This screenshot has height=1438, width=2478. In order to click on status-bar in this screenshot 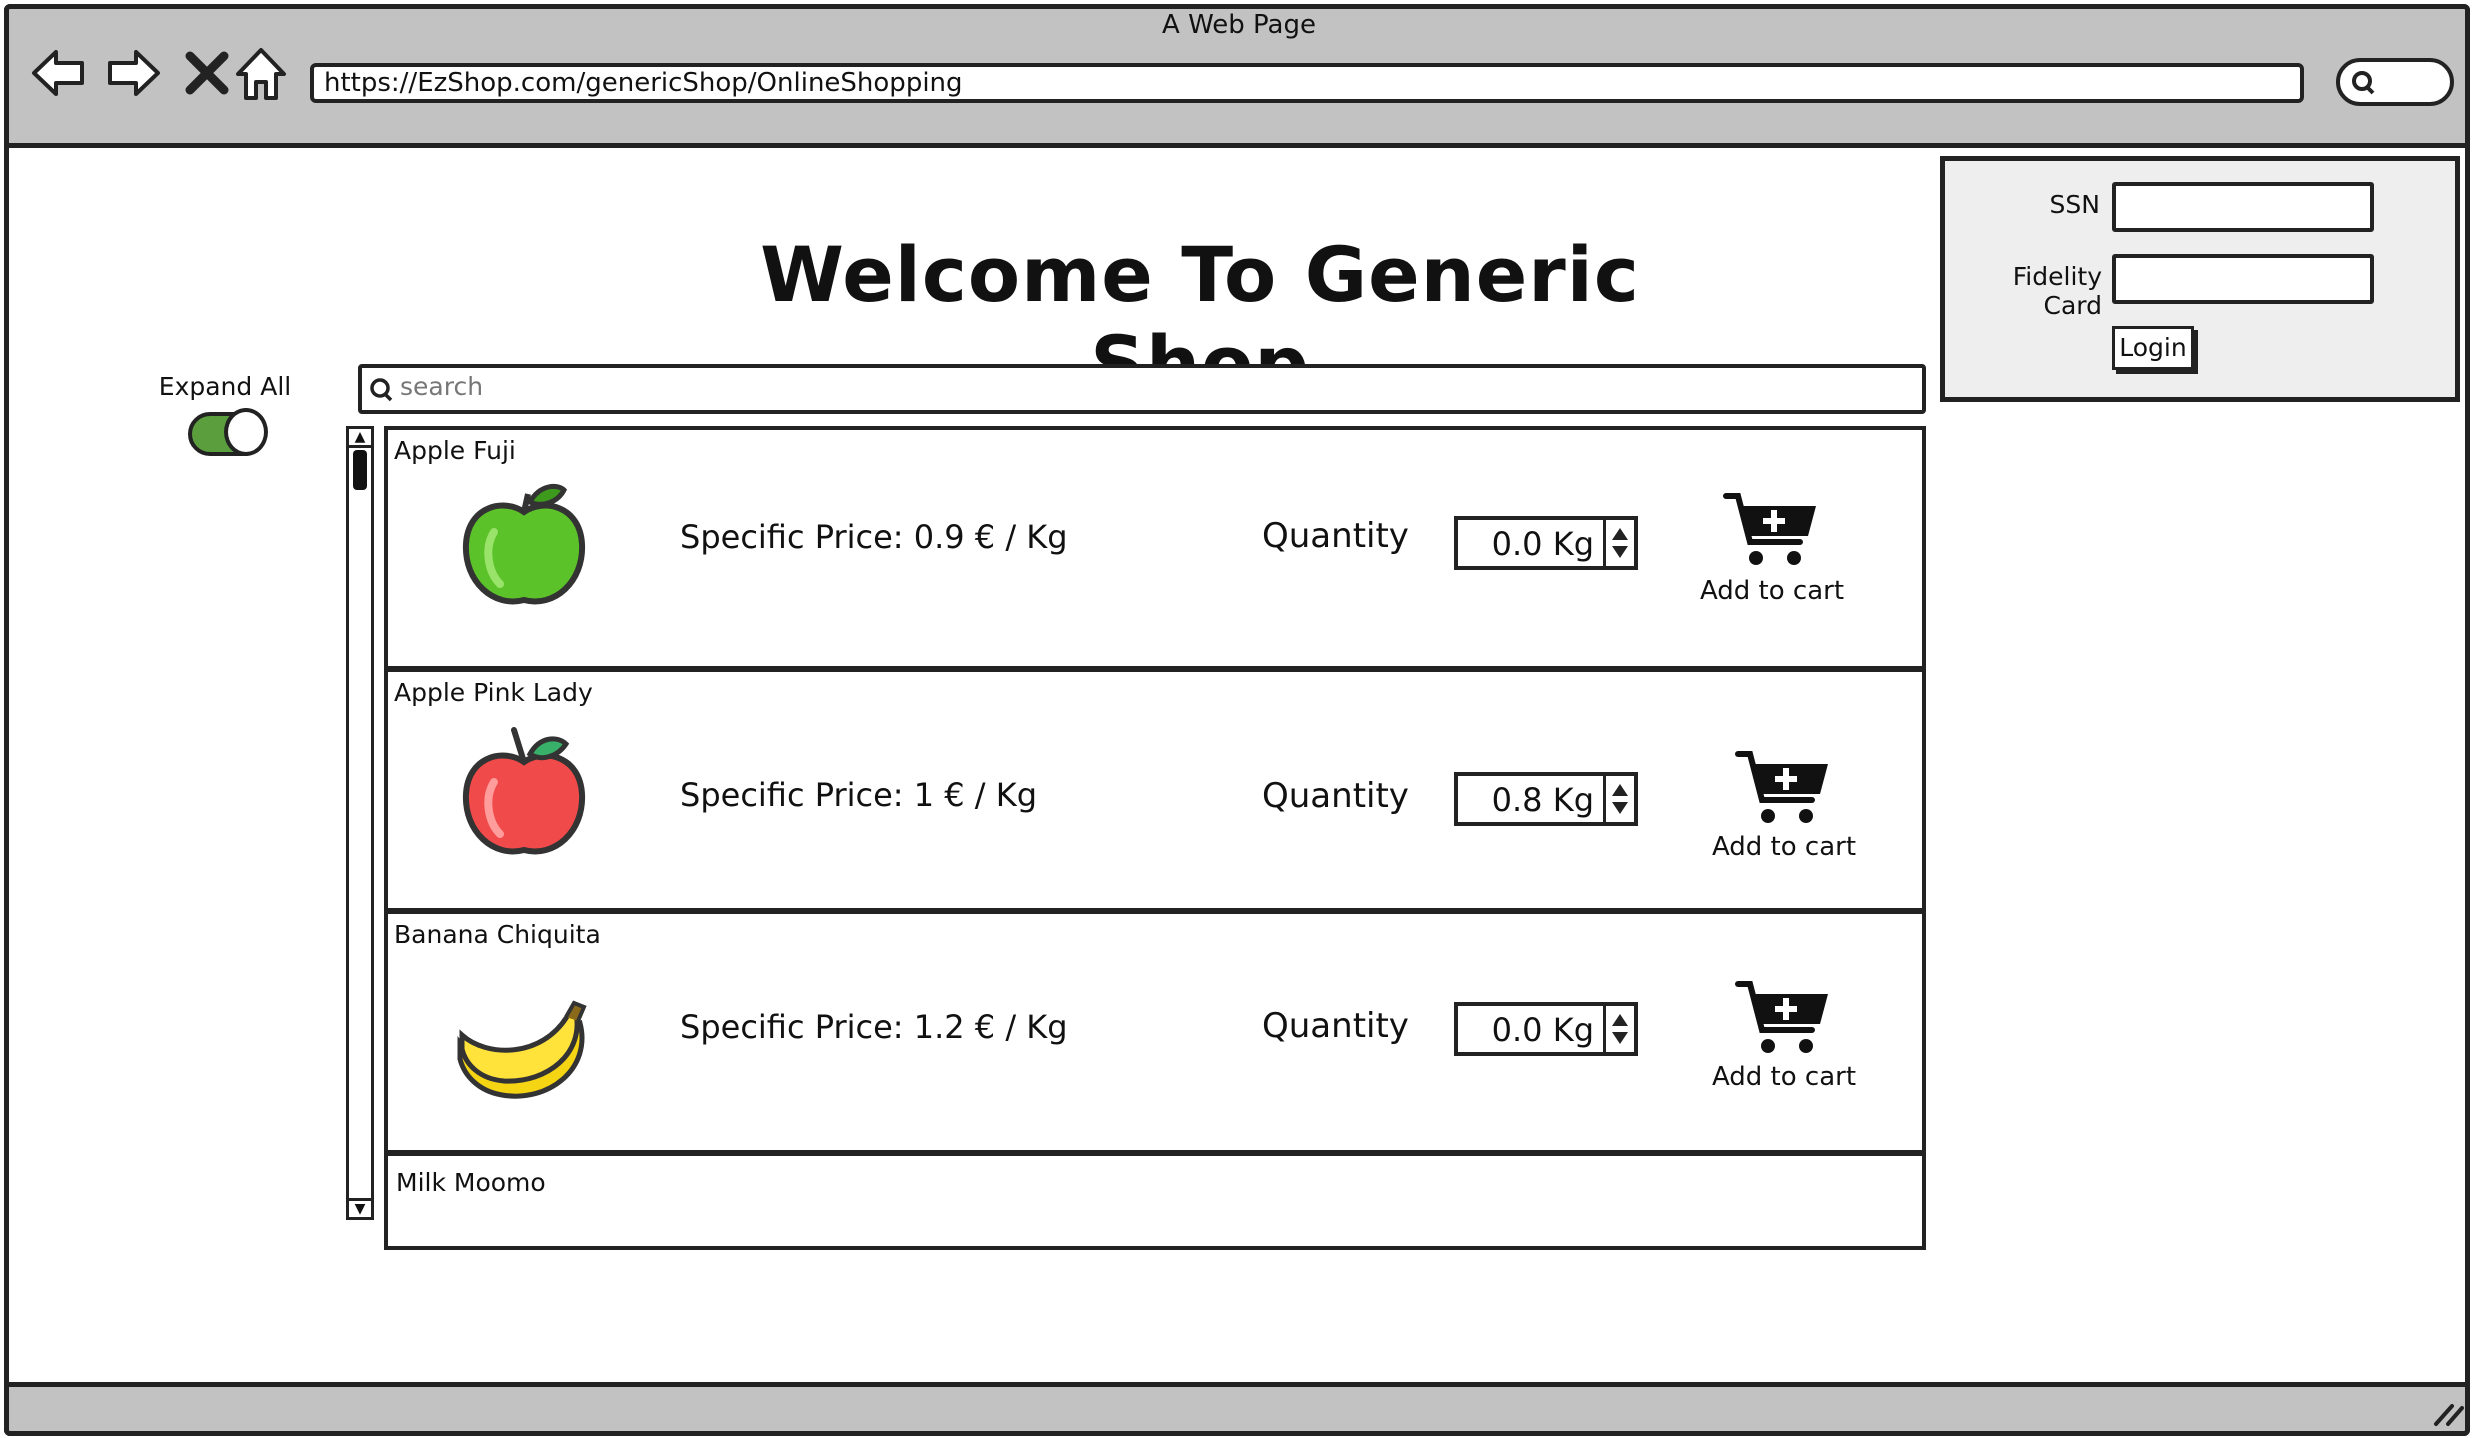, I will do `click(1237, 1409)`.